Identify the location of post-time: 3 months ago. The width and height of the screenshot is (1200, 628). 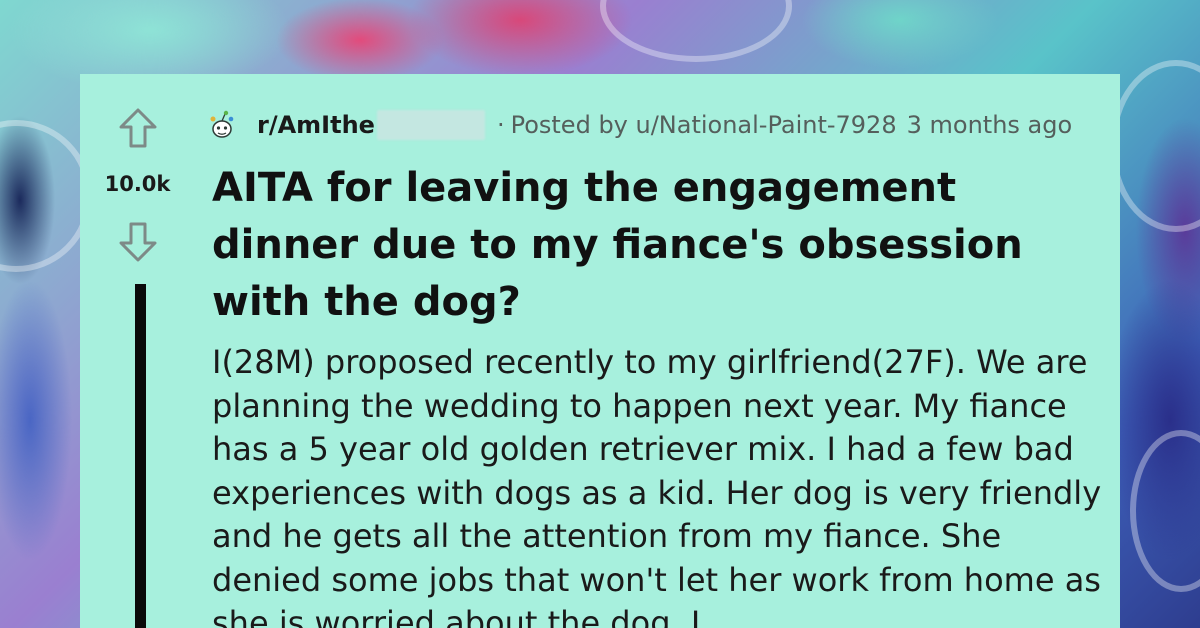
(989, 125).